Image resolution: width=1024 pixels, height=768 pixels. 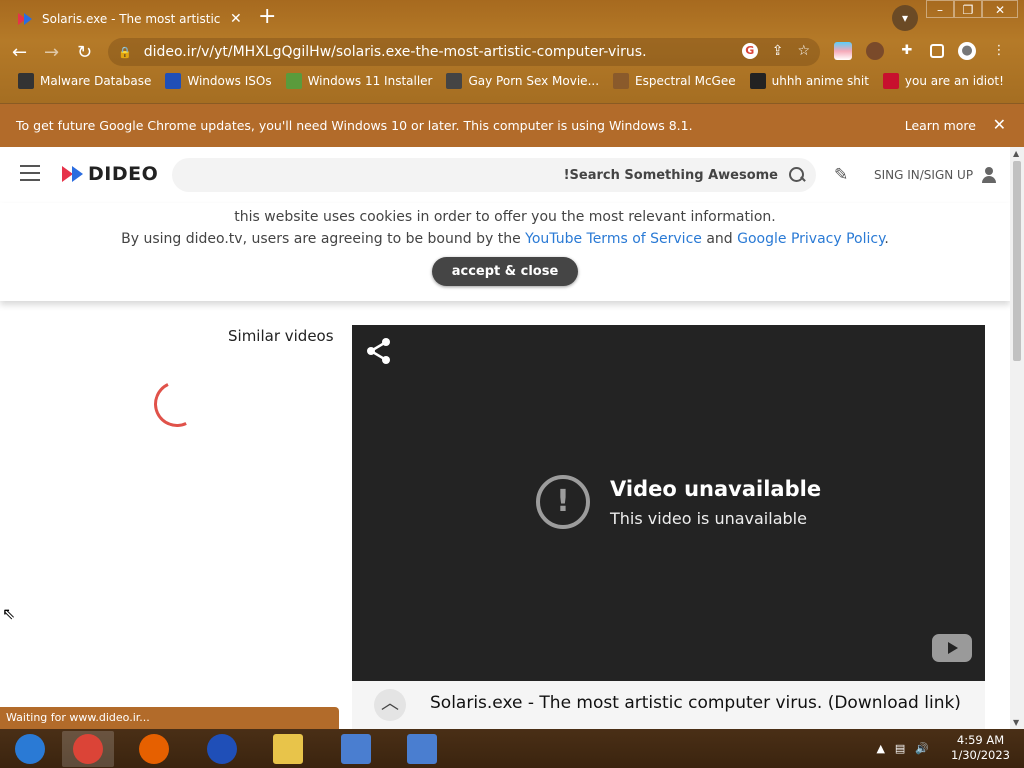 I want to click on firefox-icon, so click(x=154, y=749).